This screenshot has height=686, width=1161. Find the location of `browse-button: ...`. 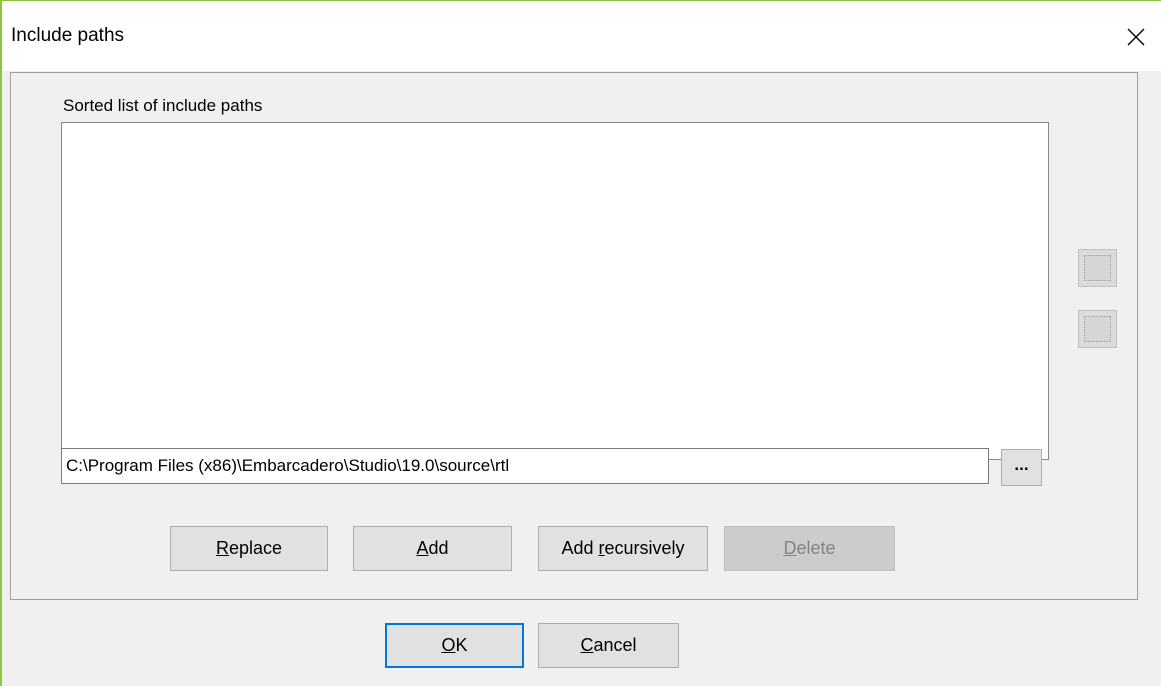

browse-button: ... is located at coordinates (1021, 467).